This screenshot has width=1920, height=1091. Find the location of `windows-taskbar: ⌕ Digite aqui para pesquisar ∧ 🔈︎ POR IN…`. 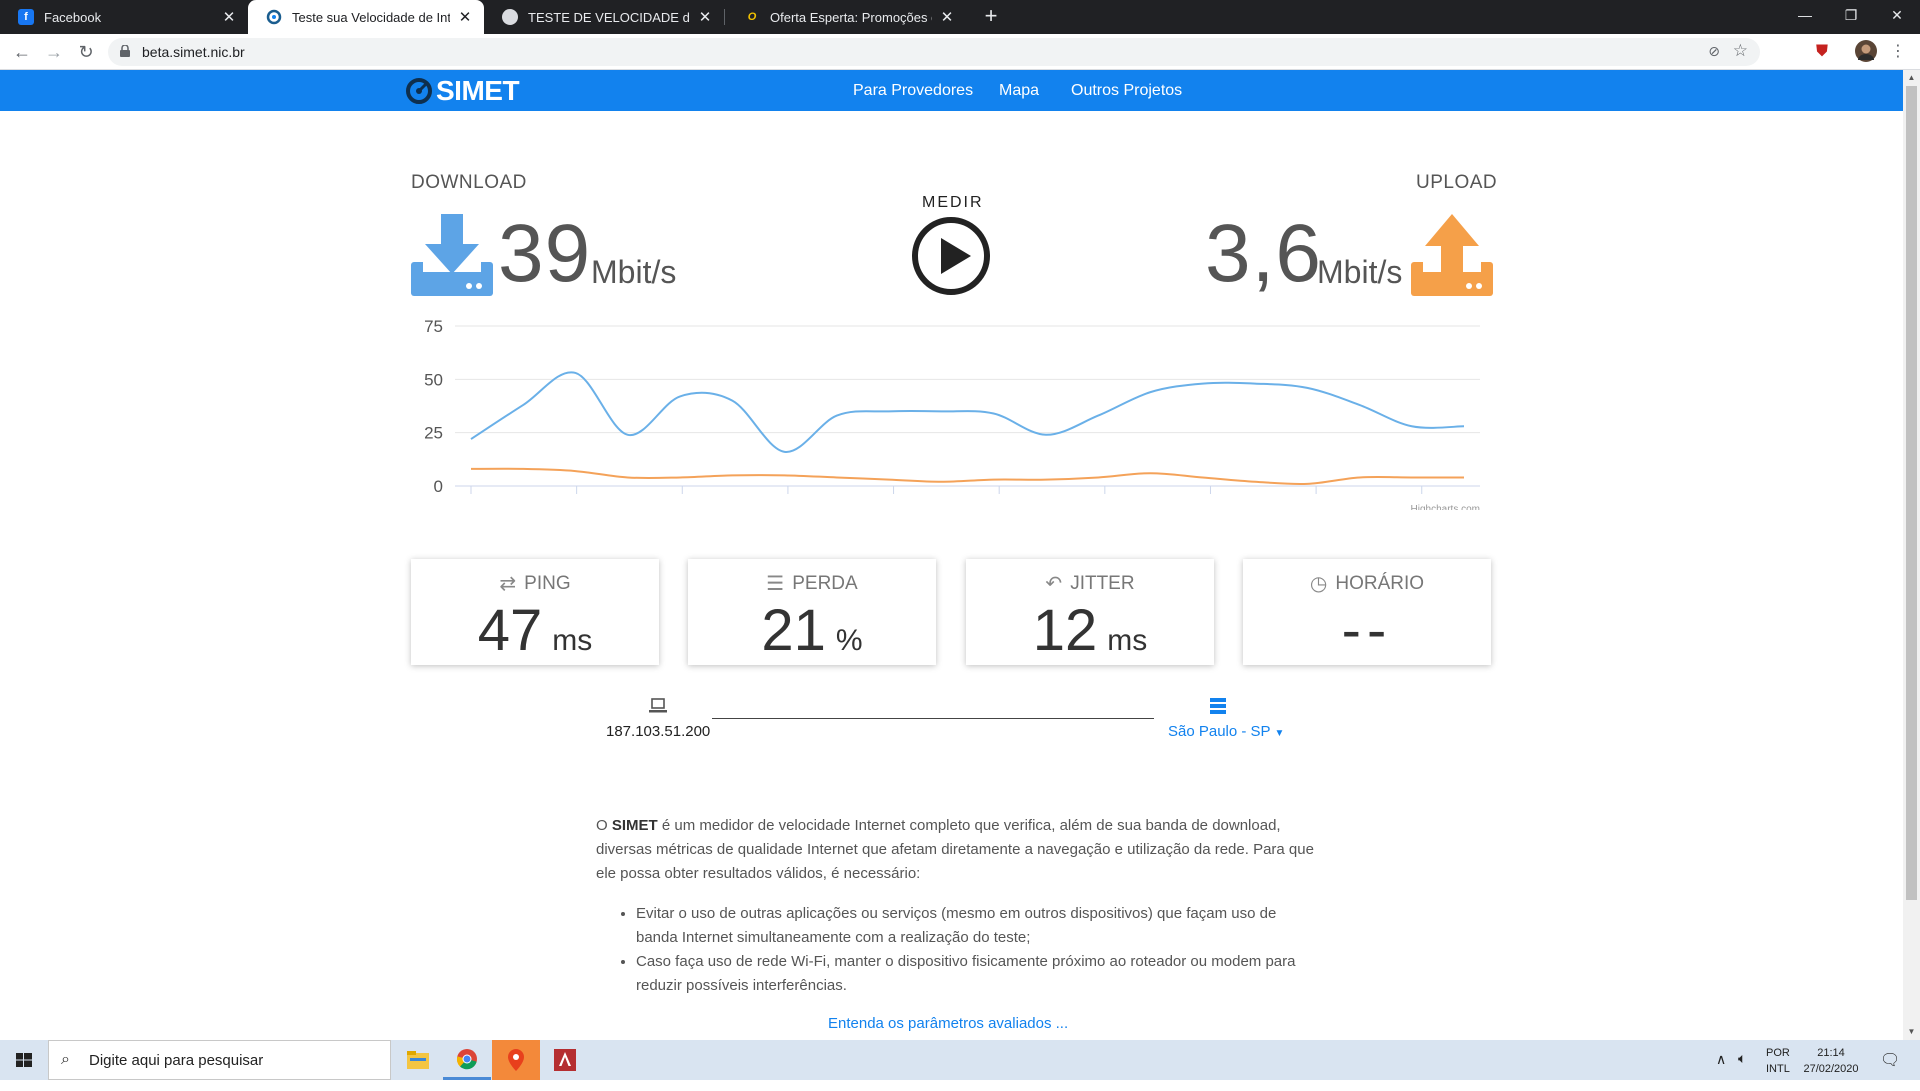

windows-taskbar: ⌕ Digite aqui para pesquisar ∧ 🔈︎ POR IN… is located at coordinates (960, 1060).